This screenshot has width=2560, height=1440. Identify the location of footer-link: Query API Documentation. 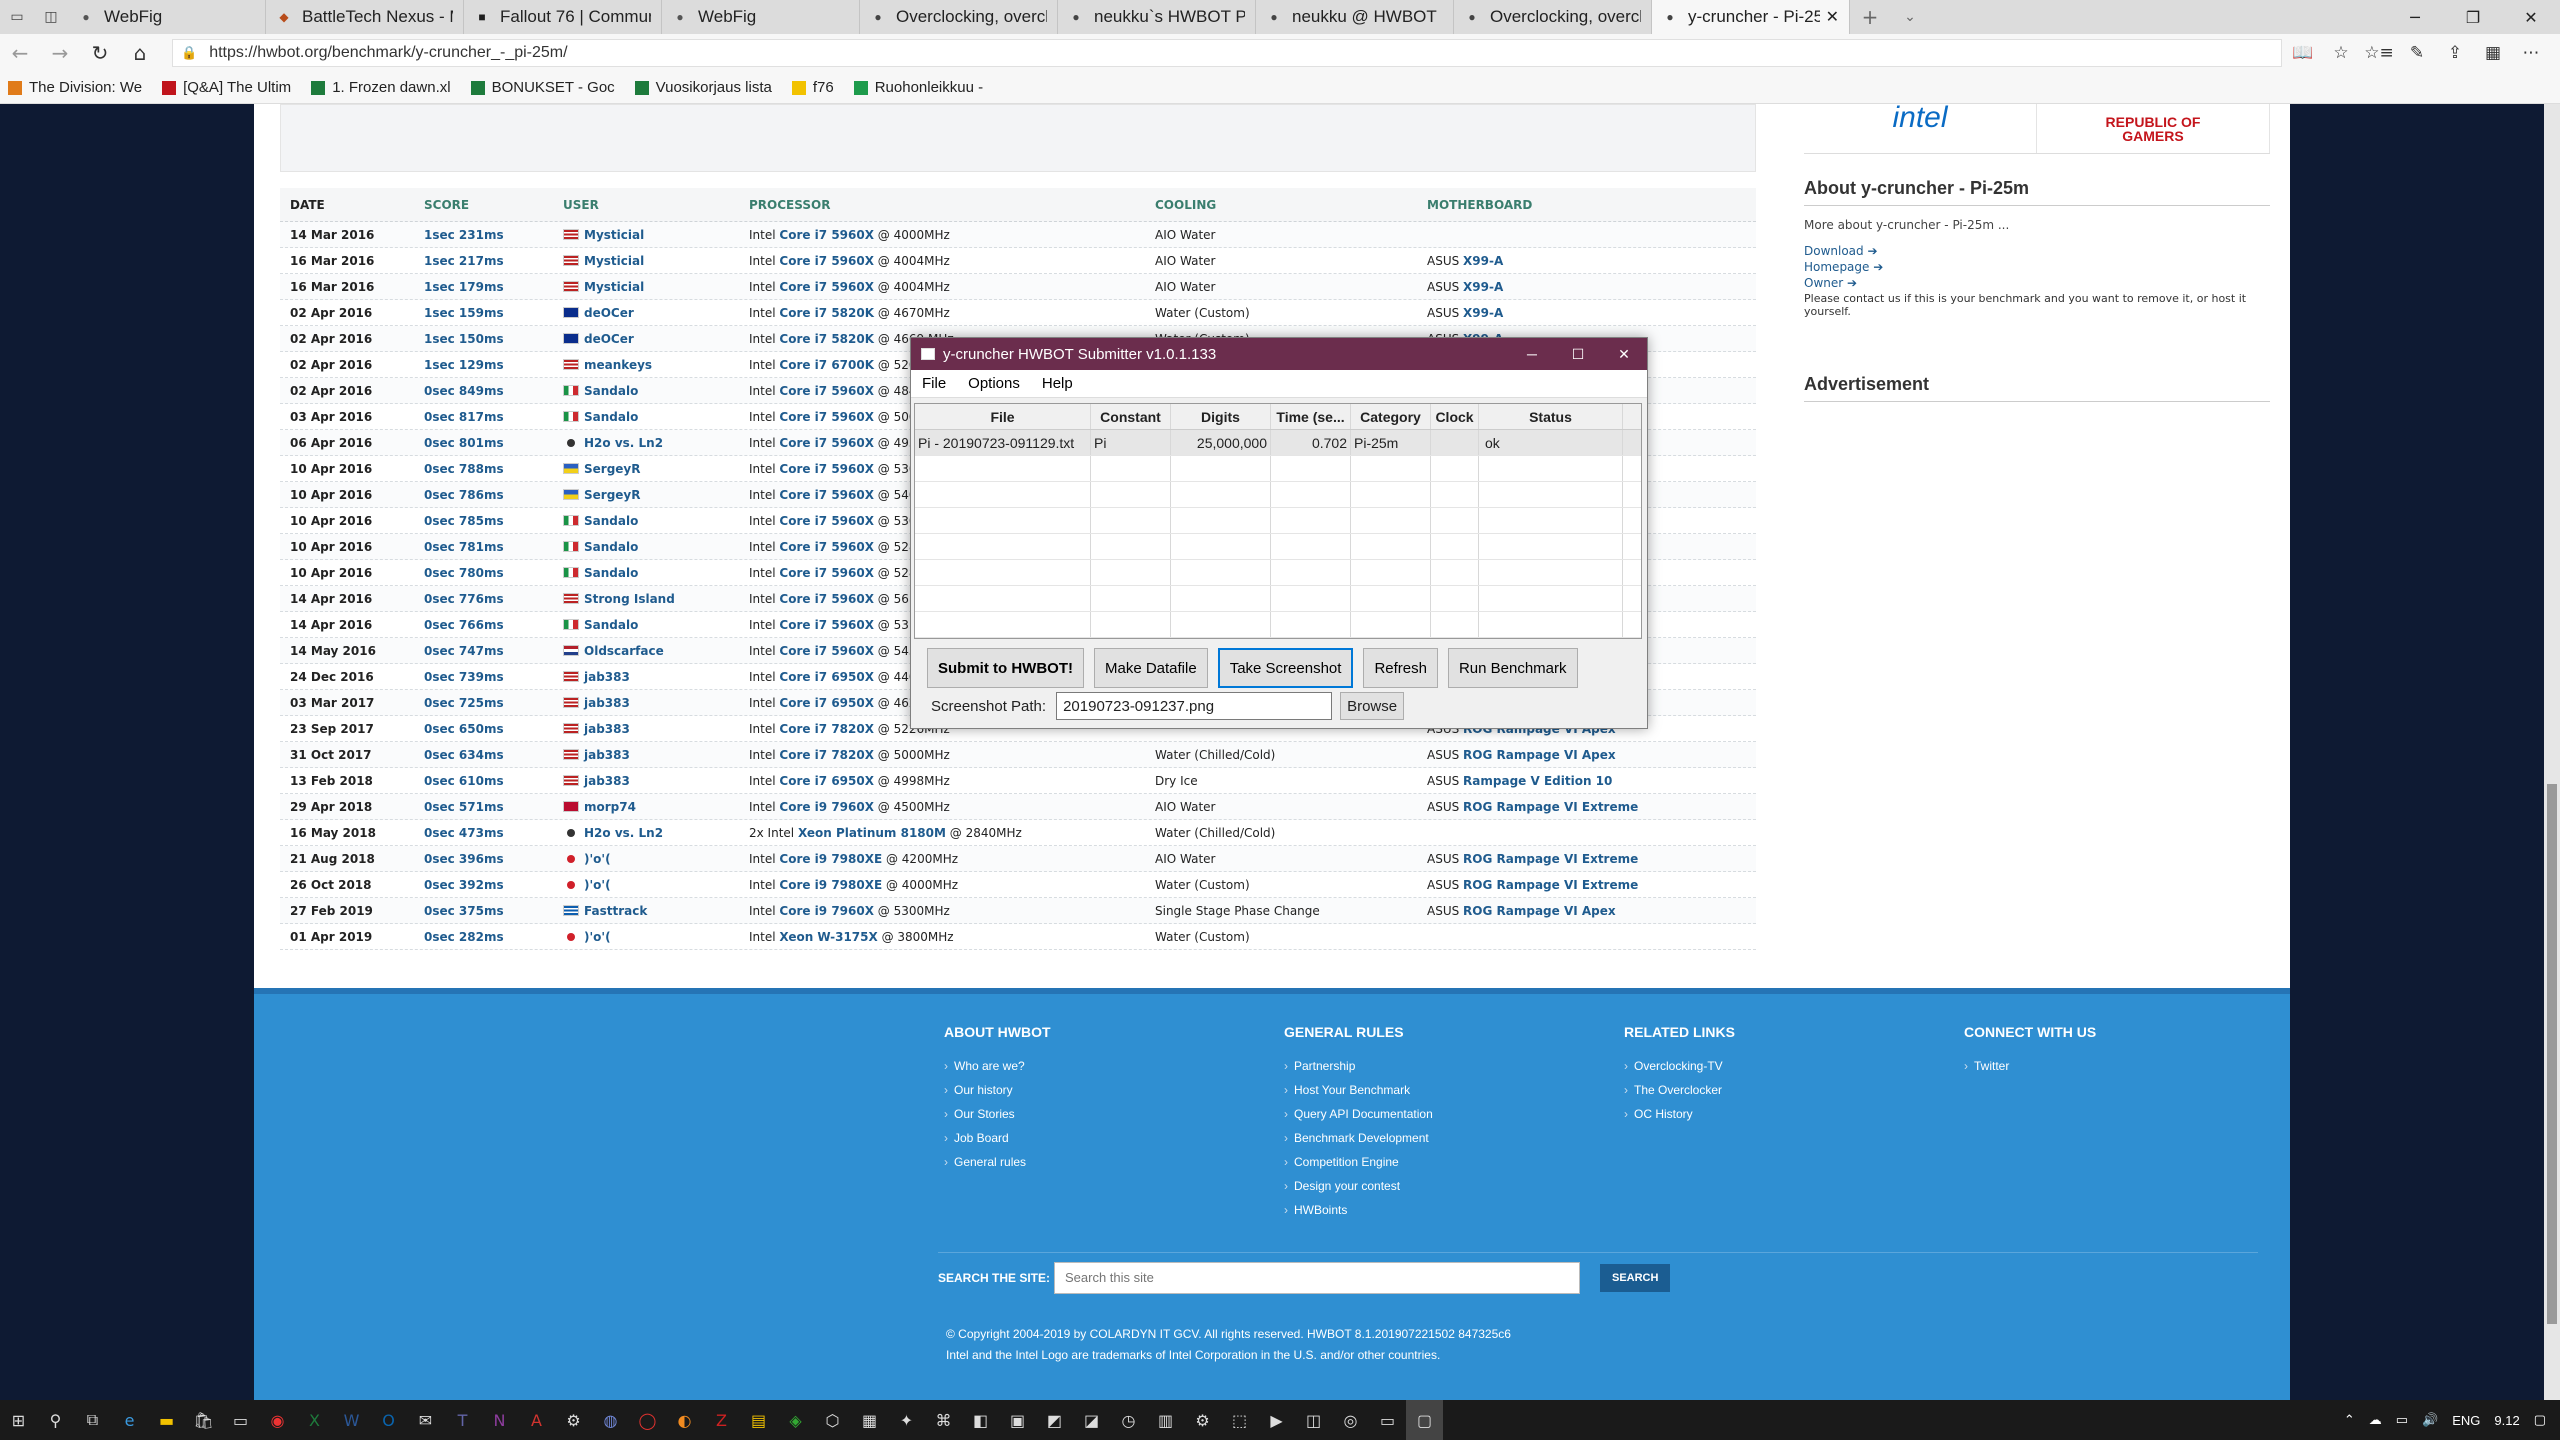
(1449, 1114).